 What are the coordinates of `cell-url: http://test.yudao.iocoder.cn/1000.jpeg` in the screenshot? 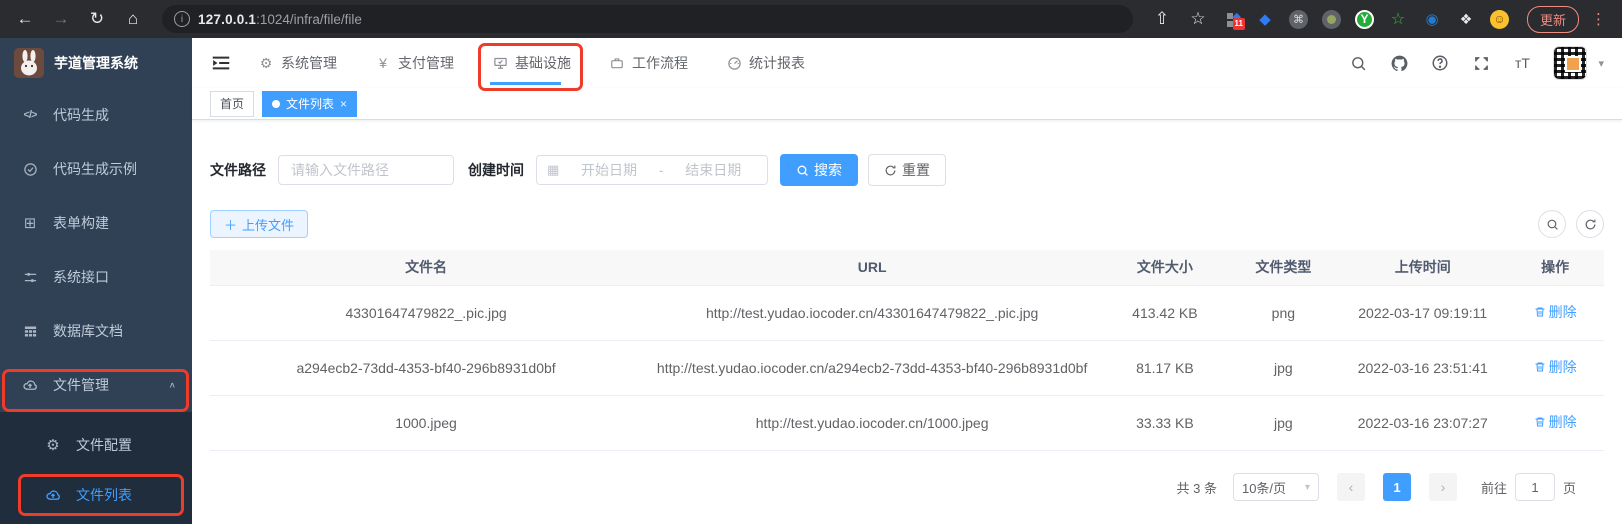 It's located at (872, 422).